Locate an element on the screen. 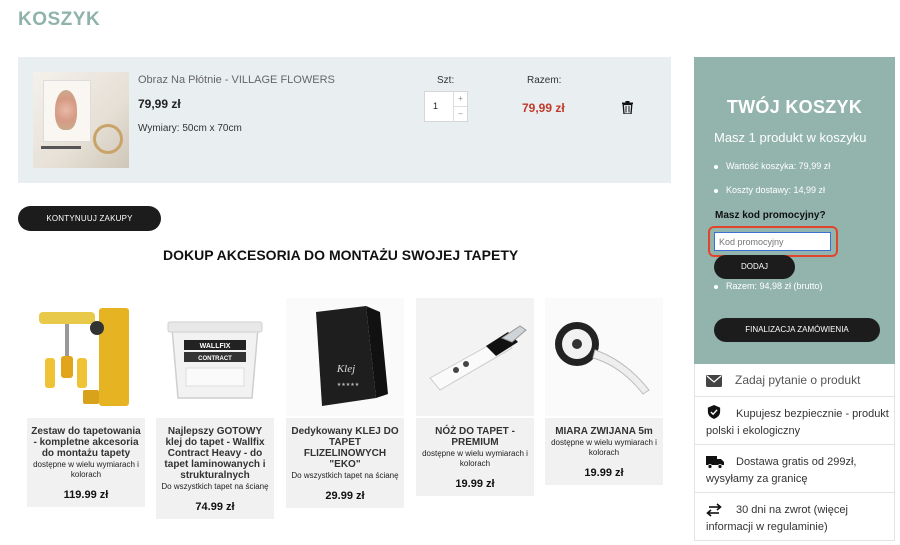 Image resolution: width=900 pixels, height=545 pixels. cart-value-line: Wartość koszyka: 79,99 zł is located at coordinates (772, 166).